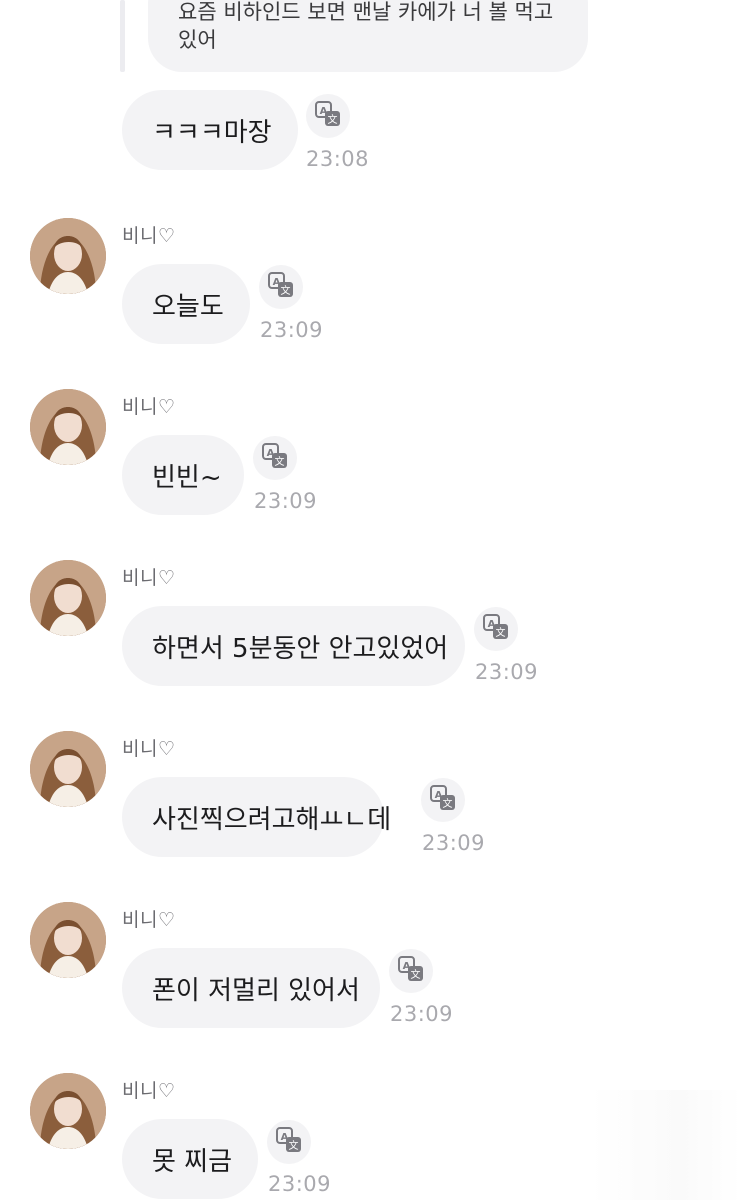 Image resolution: width=741 pixels, height=1200 pixels. I want to click on message-text: ㅋㅋㅋ마장, so click(212, 132).